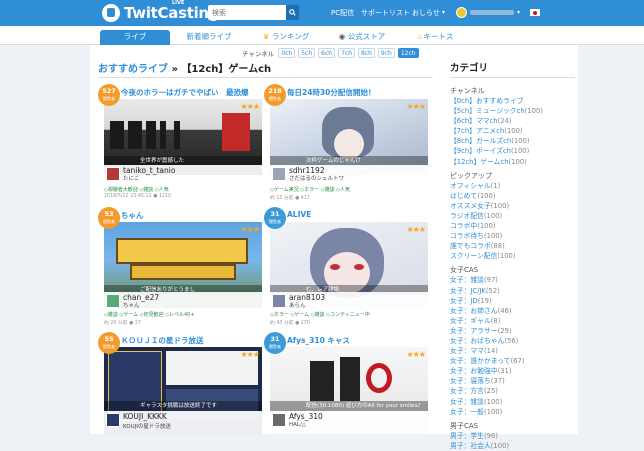 The width and height of the screenshot is (644, 451). I want to click on breadcrumb-recommended: おすすめライブ, so click(133, 69).